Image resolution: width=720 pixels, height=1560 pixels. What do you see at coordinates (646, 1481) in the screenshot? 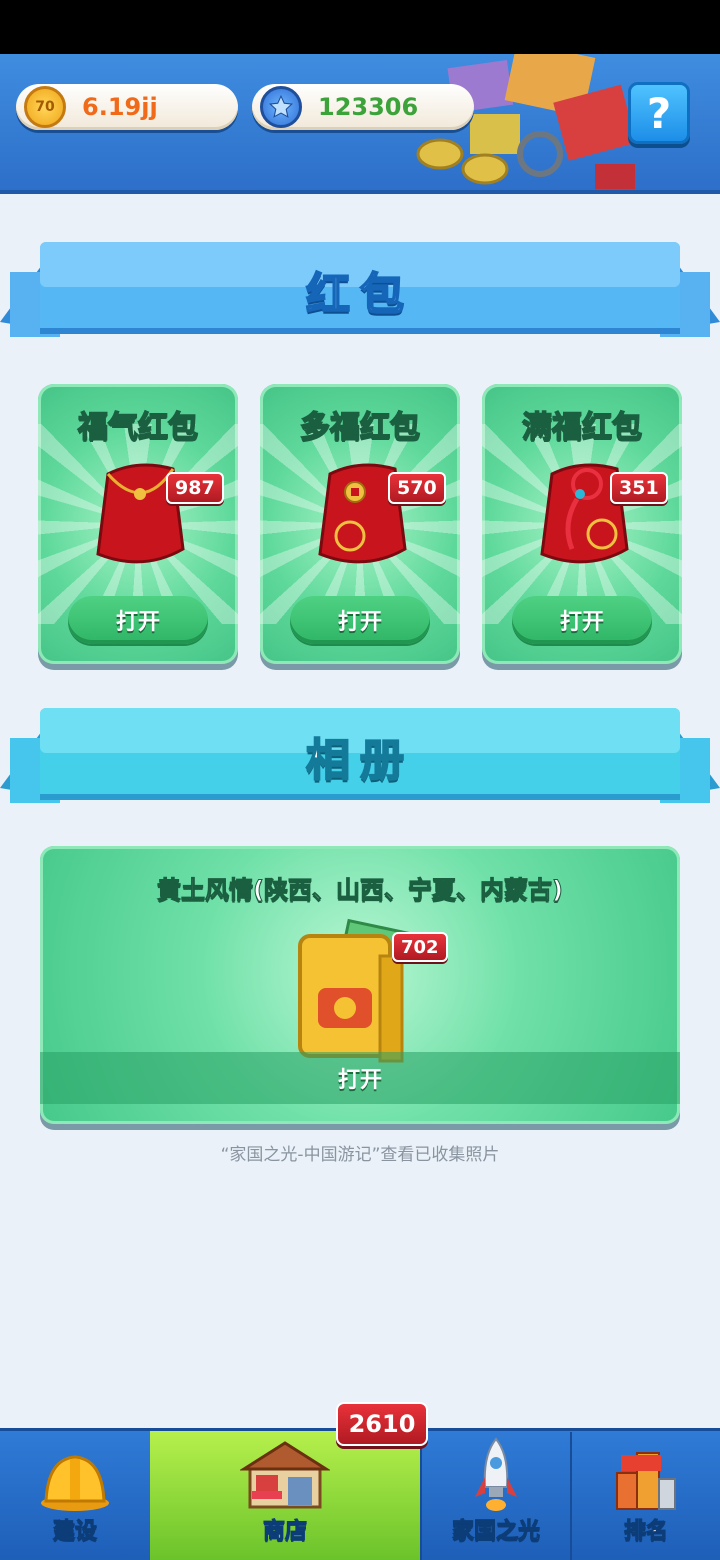
I see `ranking-icon` at bounding box center [646, 1481].